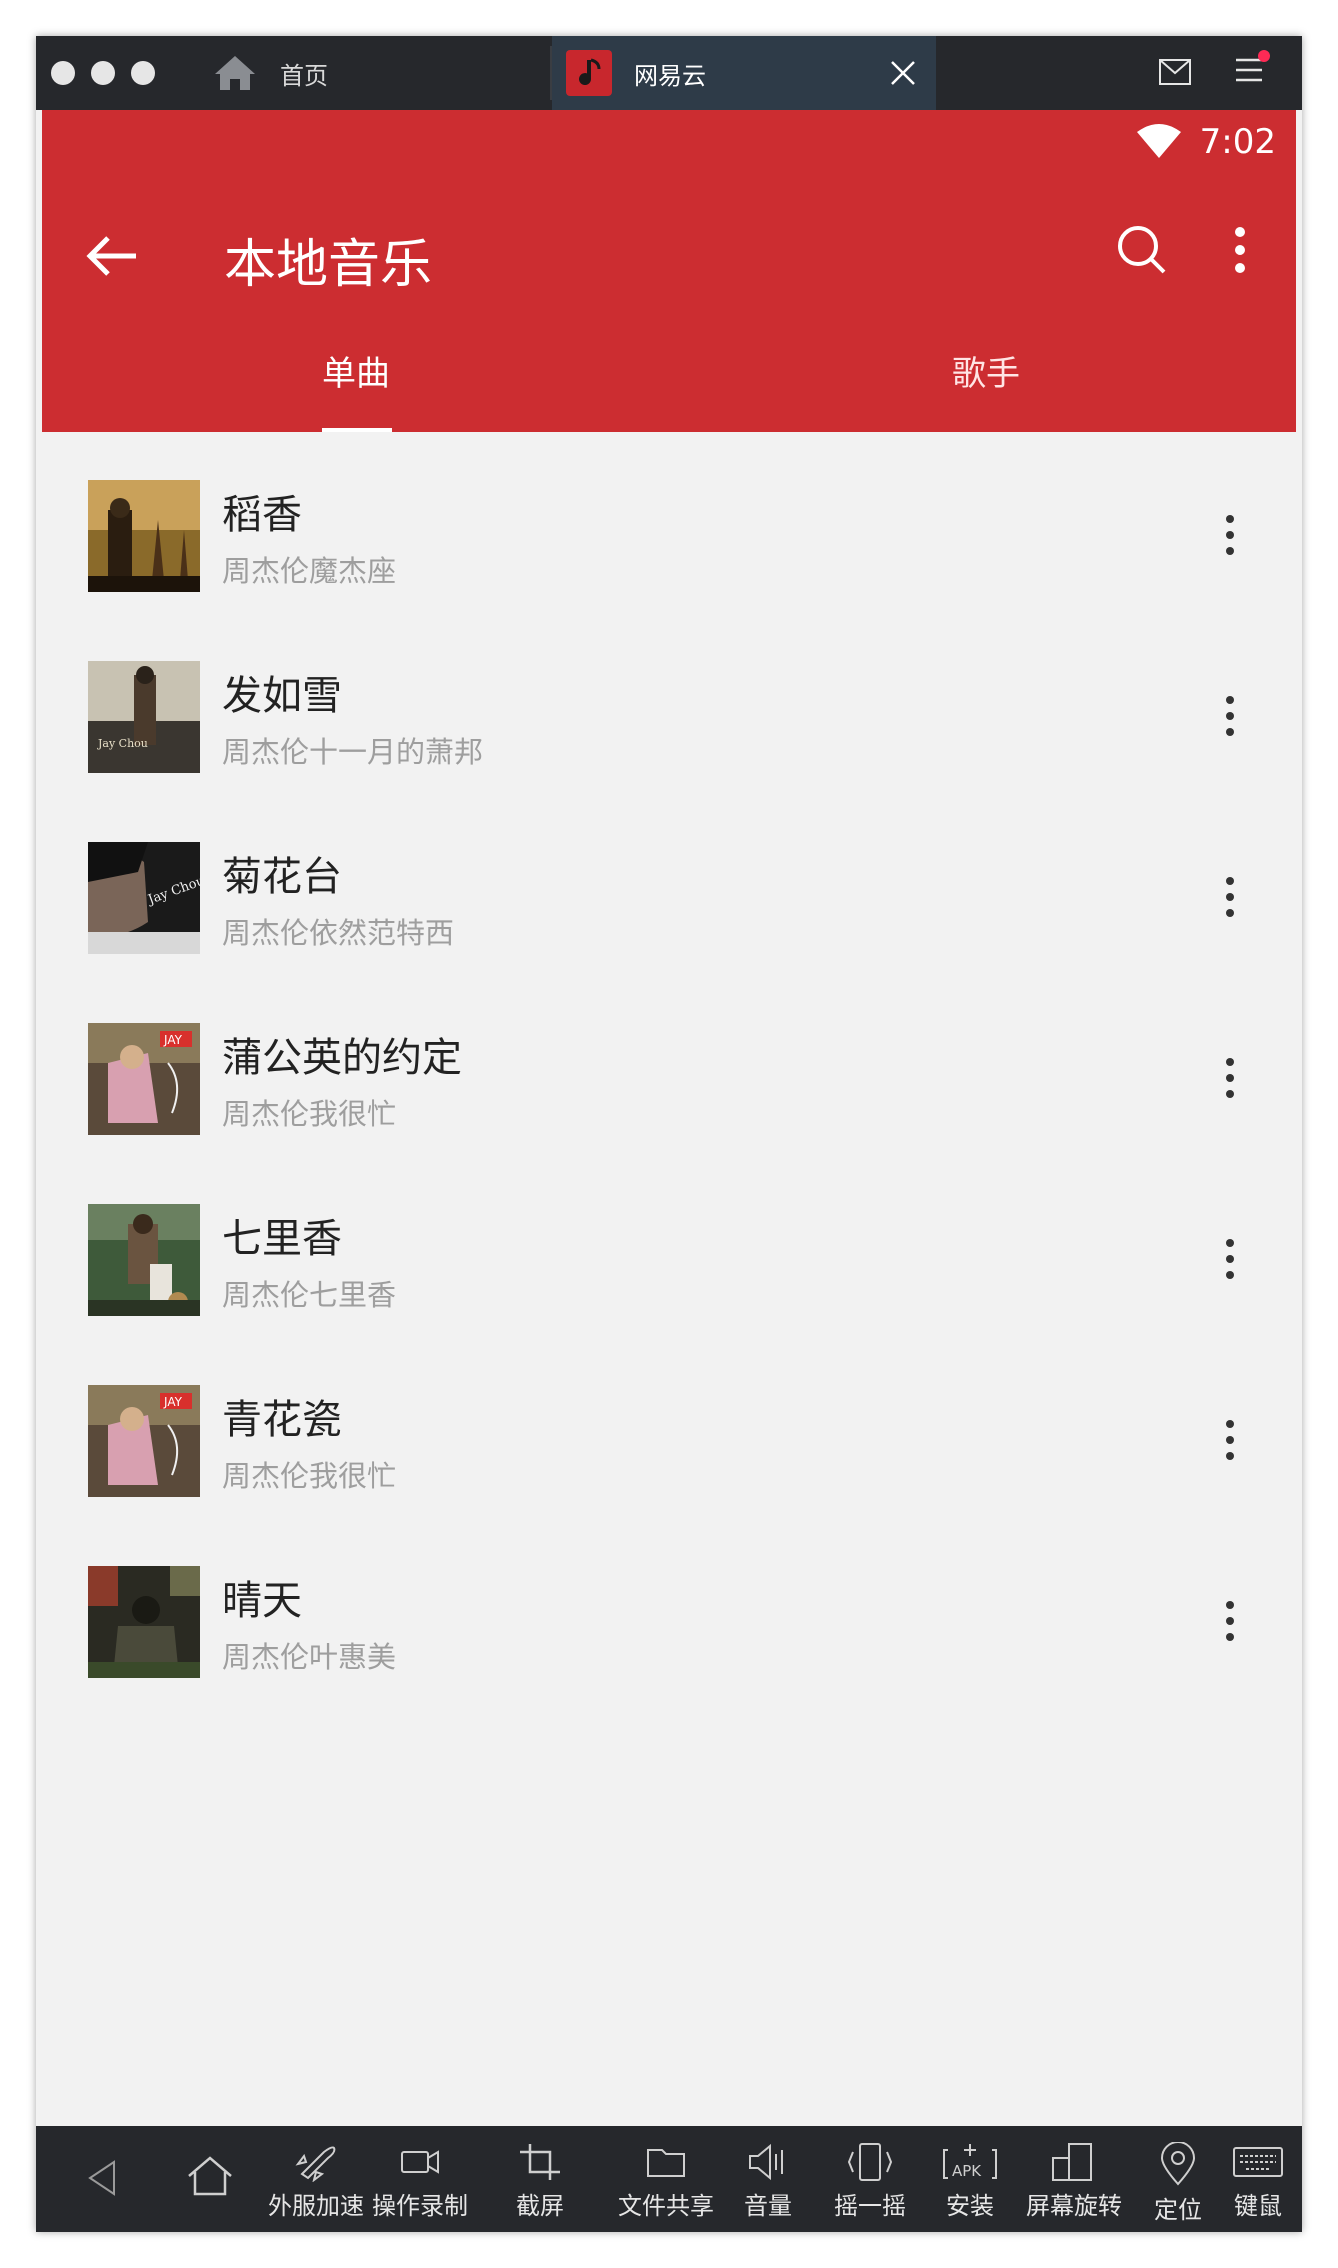 The height and width of the screenshot is (2268, 1338). What do you see at coordinates (669, 271) in the screenshot?
I see `app-header: 7:02 本地音乐 单曲 歌手` at bounding box center [669, 271].